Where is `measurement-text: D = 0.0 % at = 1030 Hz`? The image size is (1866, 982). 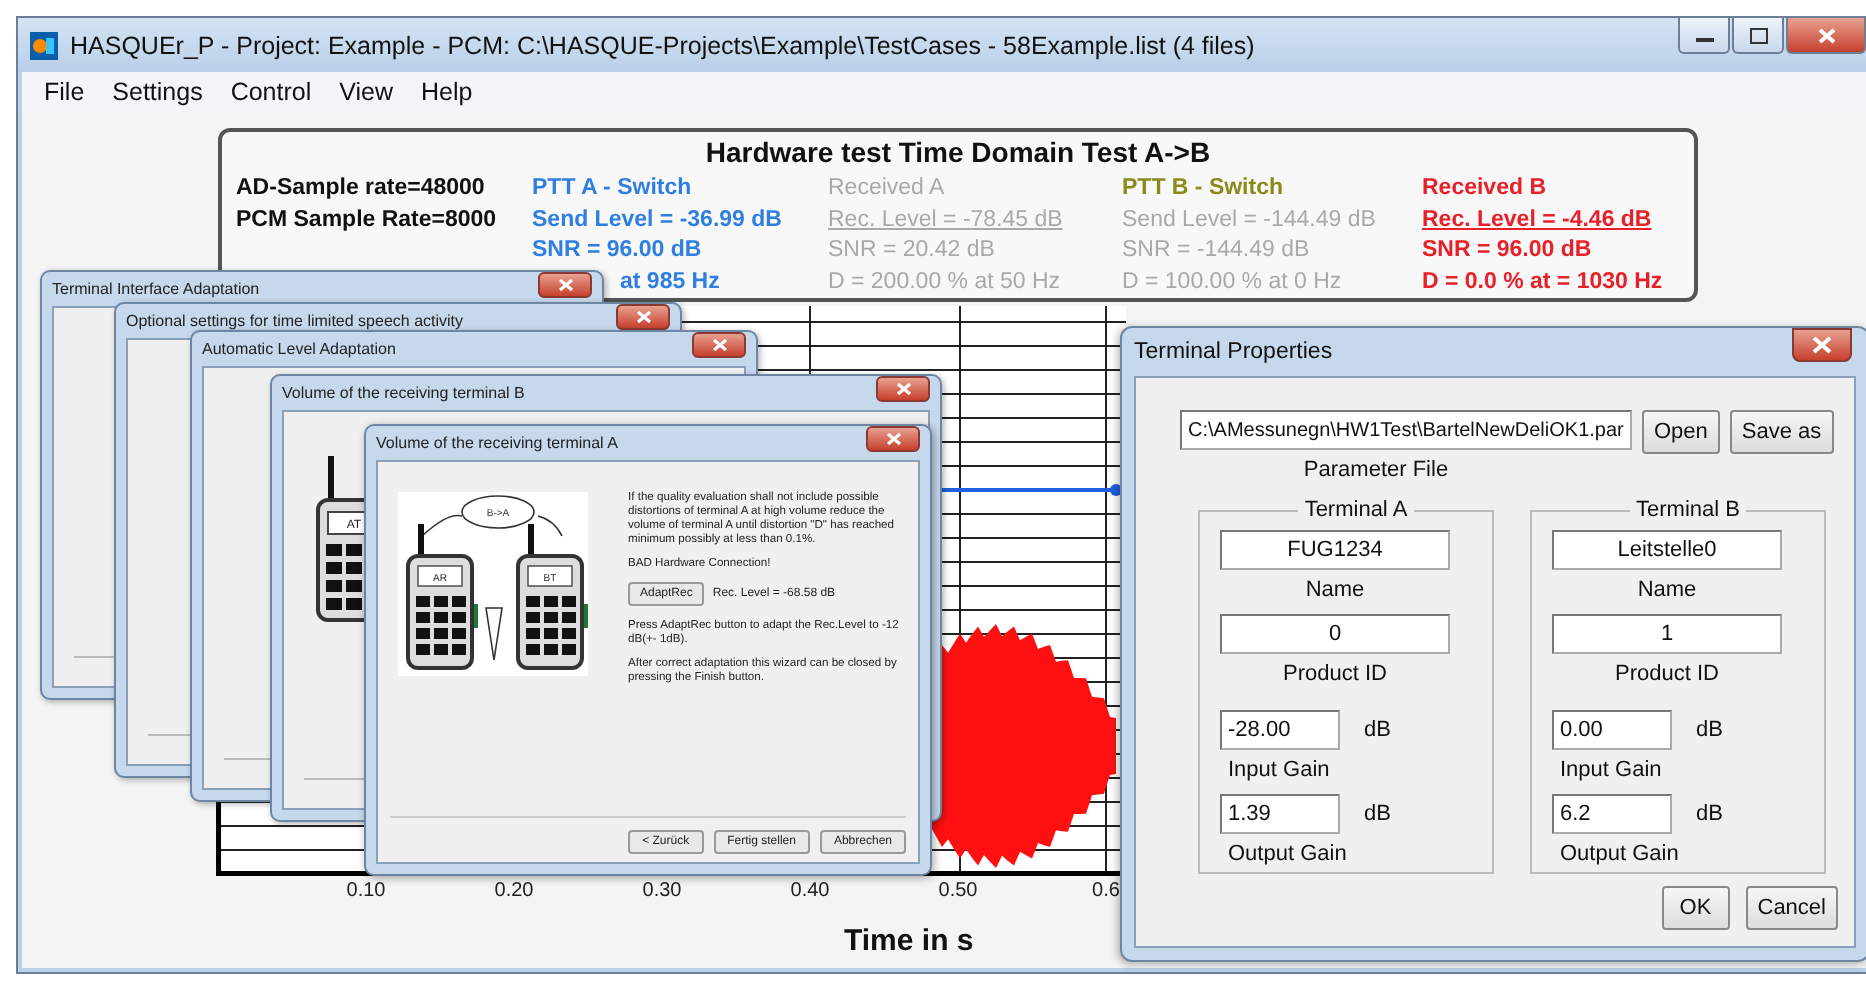
measurement-text: D = 0.0 % at = 1030 Hz is located at coordinates (1542, 282).